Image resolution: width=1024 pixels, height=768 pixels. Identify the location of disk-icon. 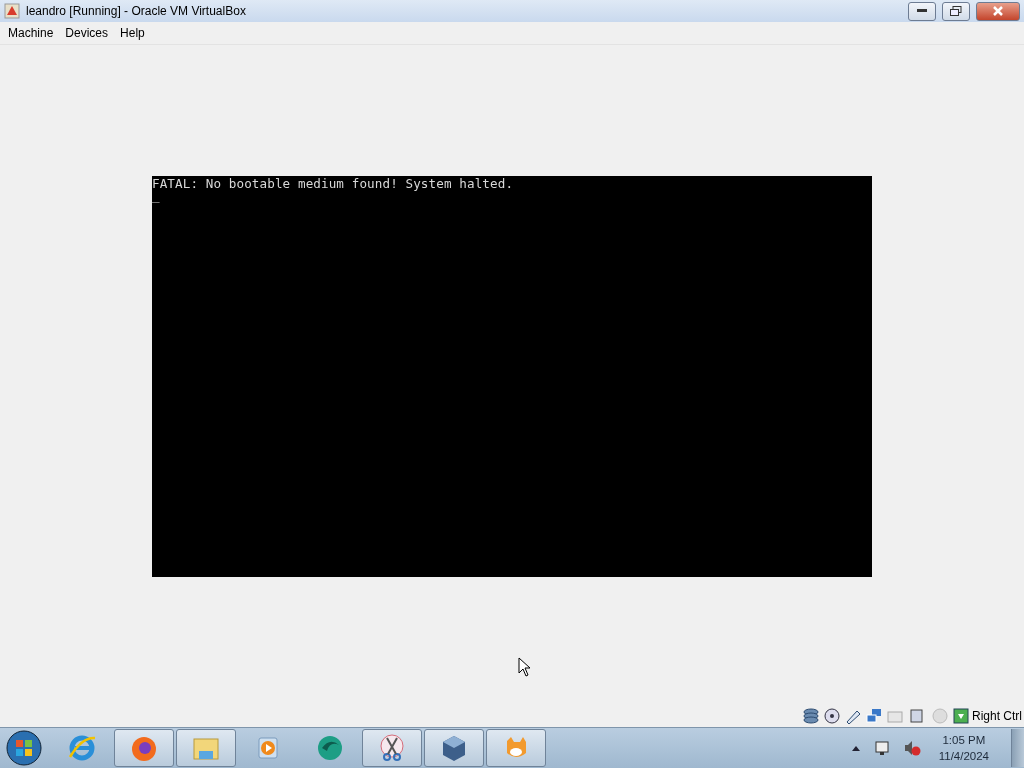
(811, 716).